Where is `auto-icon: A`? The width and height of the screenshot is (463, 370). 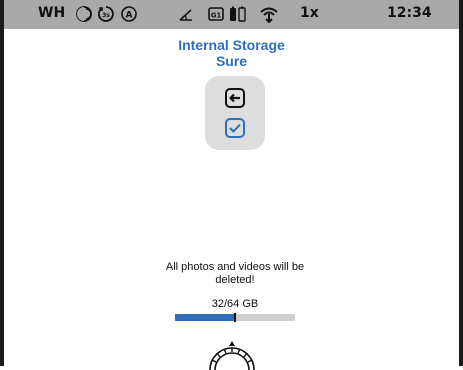 auto-icon: A is located at coordinates (129, 14).